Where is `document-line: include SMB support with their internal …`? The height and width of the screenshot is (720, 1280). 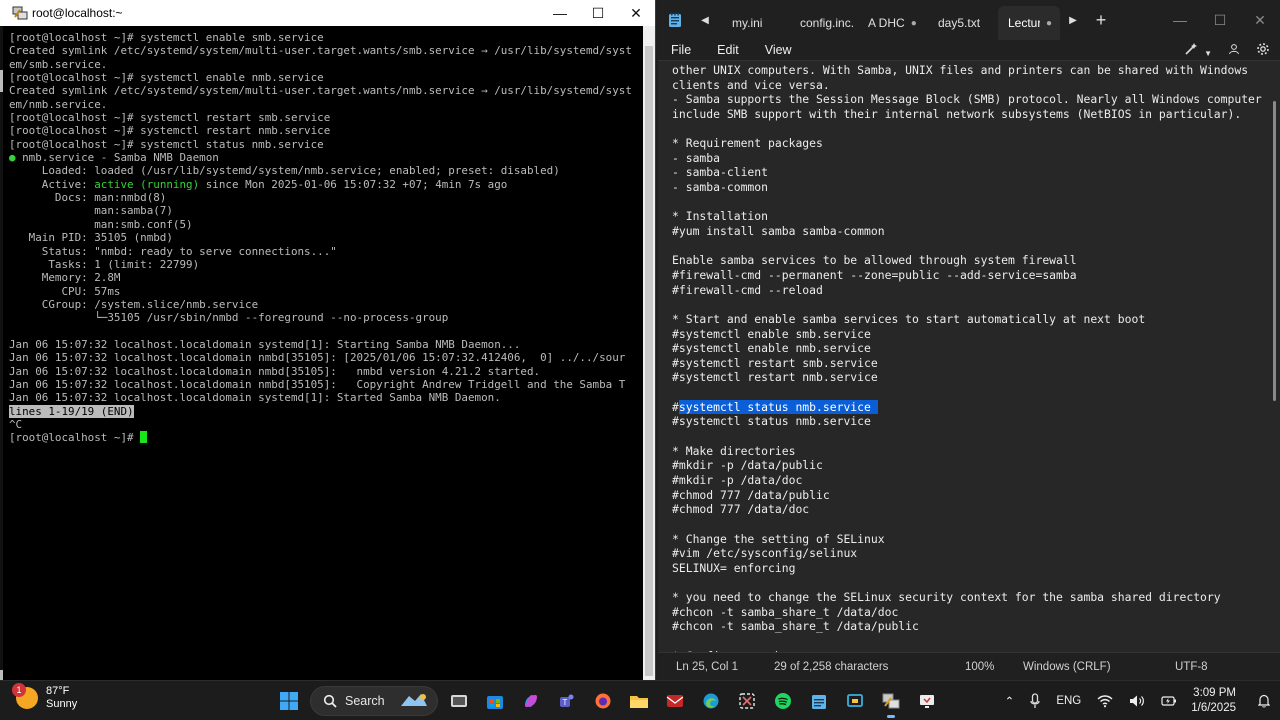
document-line: include SMB support with their internal … is located at coordinates (967, 114).